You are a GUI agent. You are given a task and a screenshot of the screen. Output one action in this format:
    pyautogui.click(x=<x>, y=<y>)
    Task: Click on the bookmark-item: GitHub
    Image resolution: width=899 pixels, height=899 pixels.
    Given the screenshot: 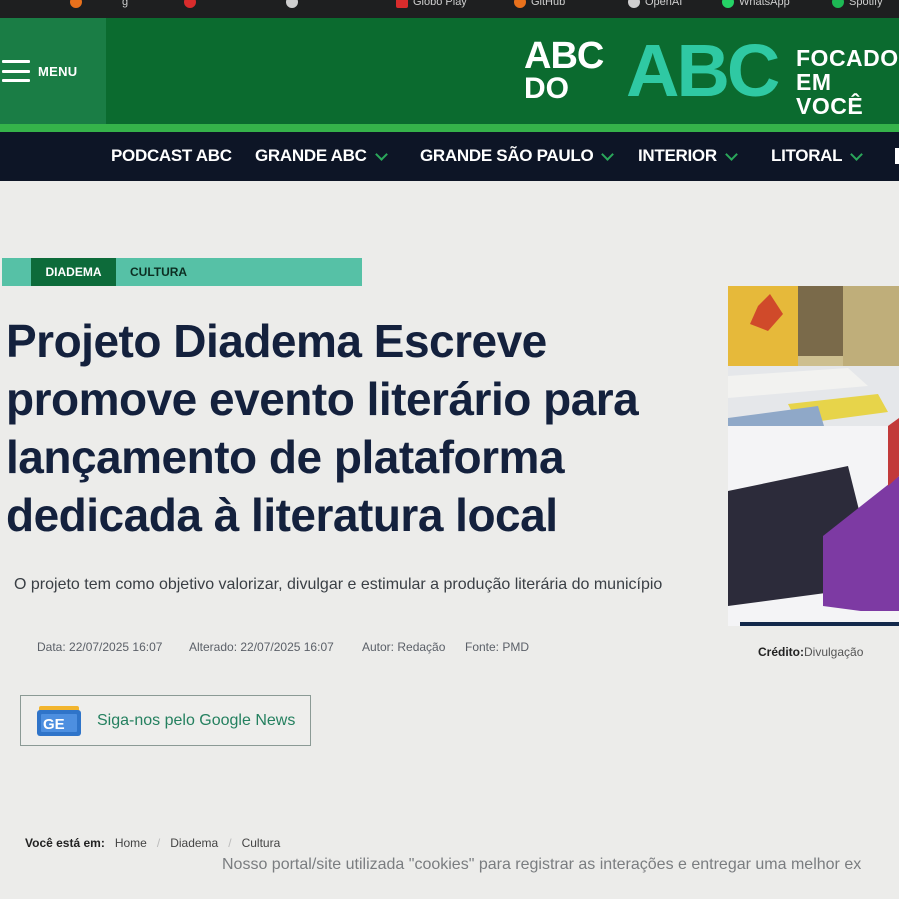 What is the action you would take?
    pyautogui.click(x=539, y=4)
    